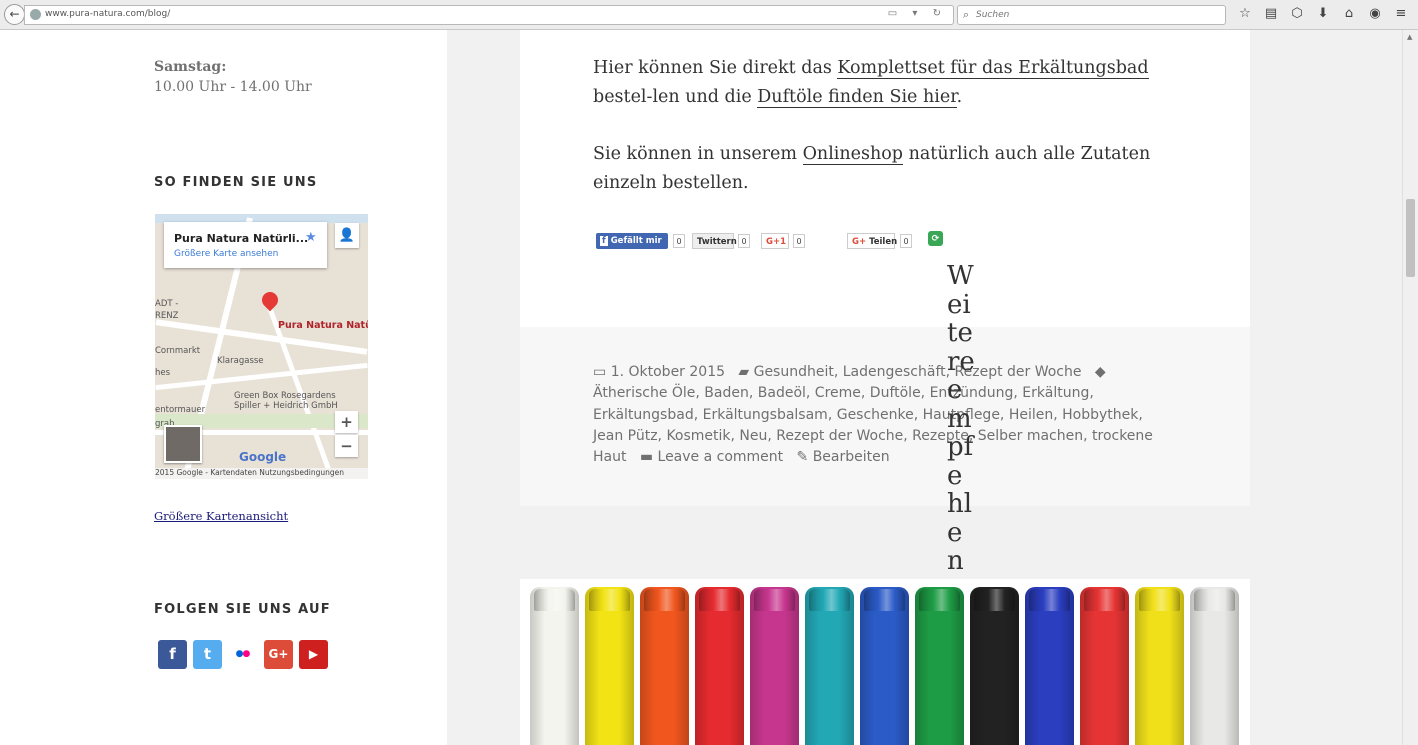 The width and height of the screenshot is (1418, 745). Describe the element at coordinates (851, 457) in the screenshot. I see `edit-link: Bearbeiten` at that location.